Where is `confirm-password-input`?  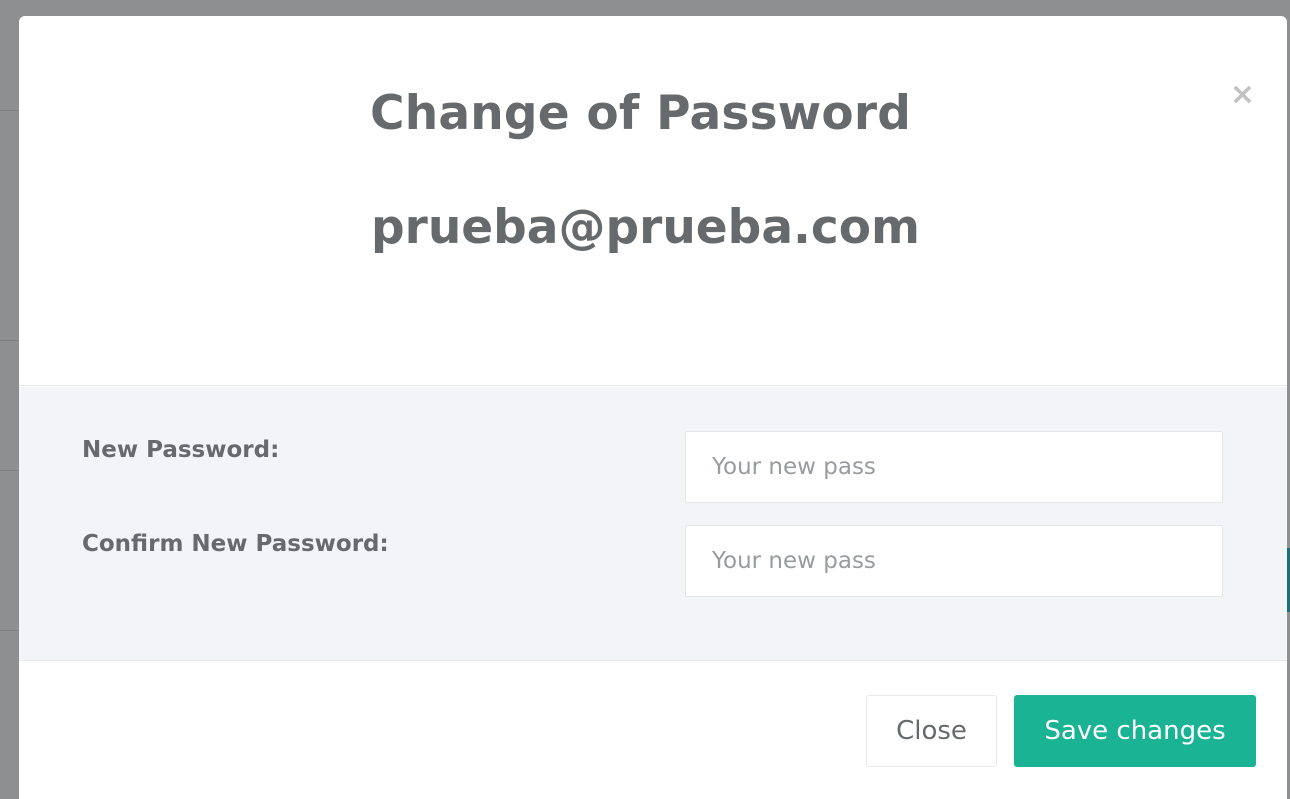
confirm-password-input is located at coordinates (954, 561).